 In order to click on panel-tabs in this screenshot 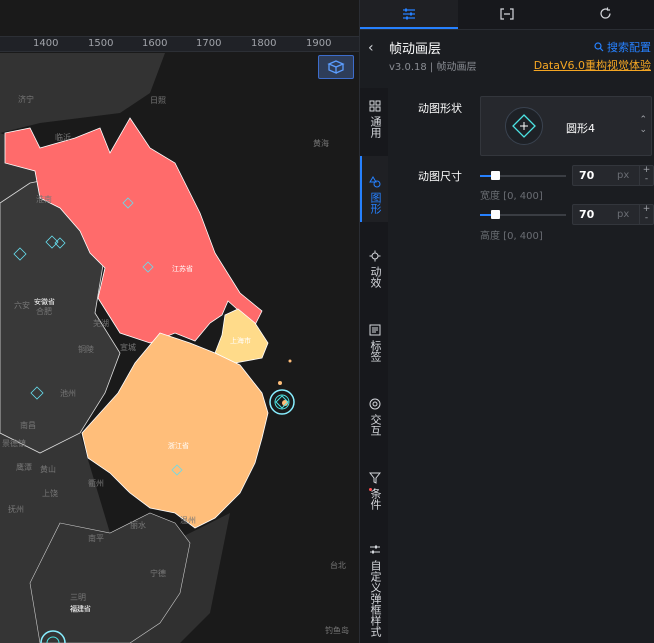, I will do `click(507, 15)`.